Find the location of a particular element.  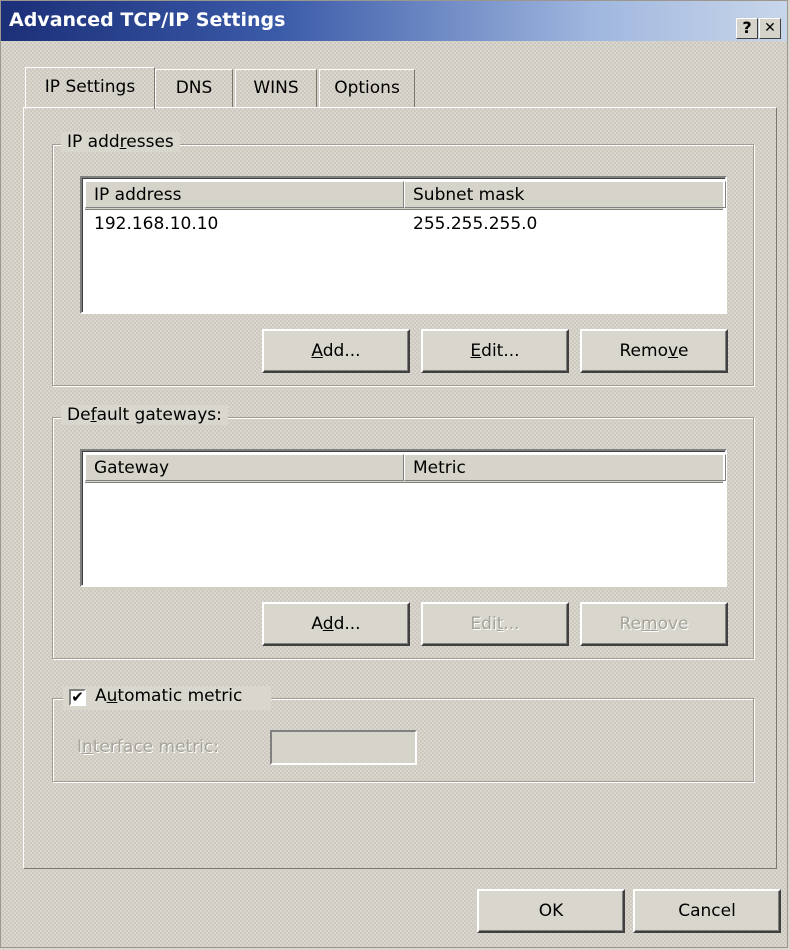

automatic-metric-label: Automatic metric is located at coordinates (169, 696).